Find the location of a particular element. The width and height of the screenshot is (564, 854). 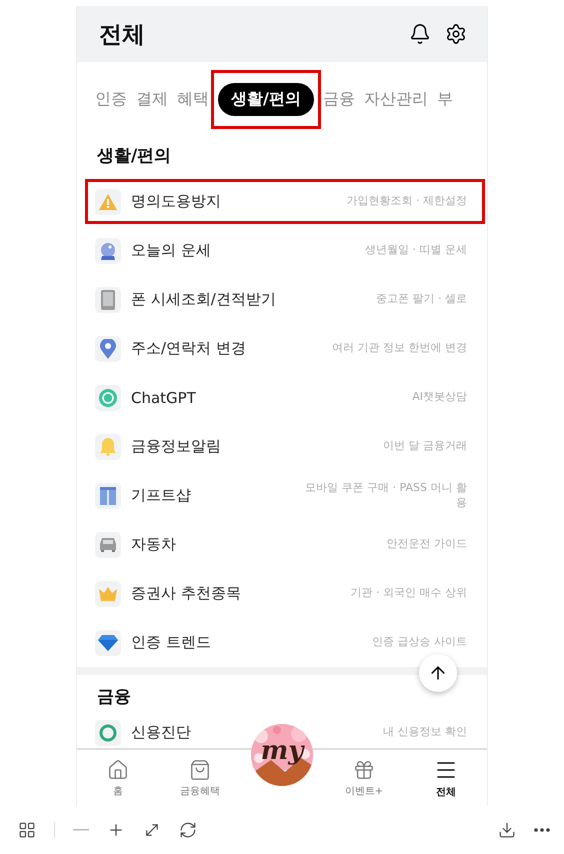

item-label: 오늘의 운세 is located at coordinates (171, 250).